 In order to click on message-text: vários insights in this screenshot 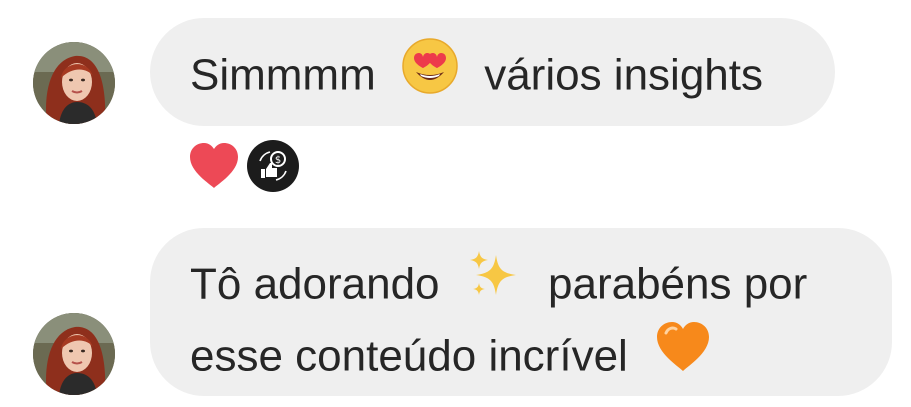, I will do `click(623, 75)`.